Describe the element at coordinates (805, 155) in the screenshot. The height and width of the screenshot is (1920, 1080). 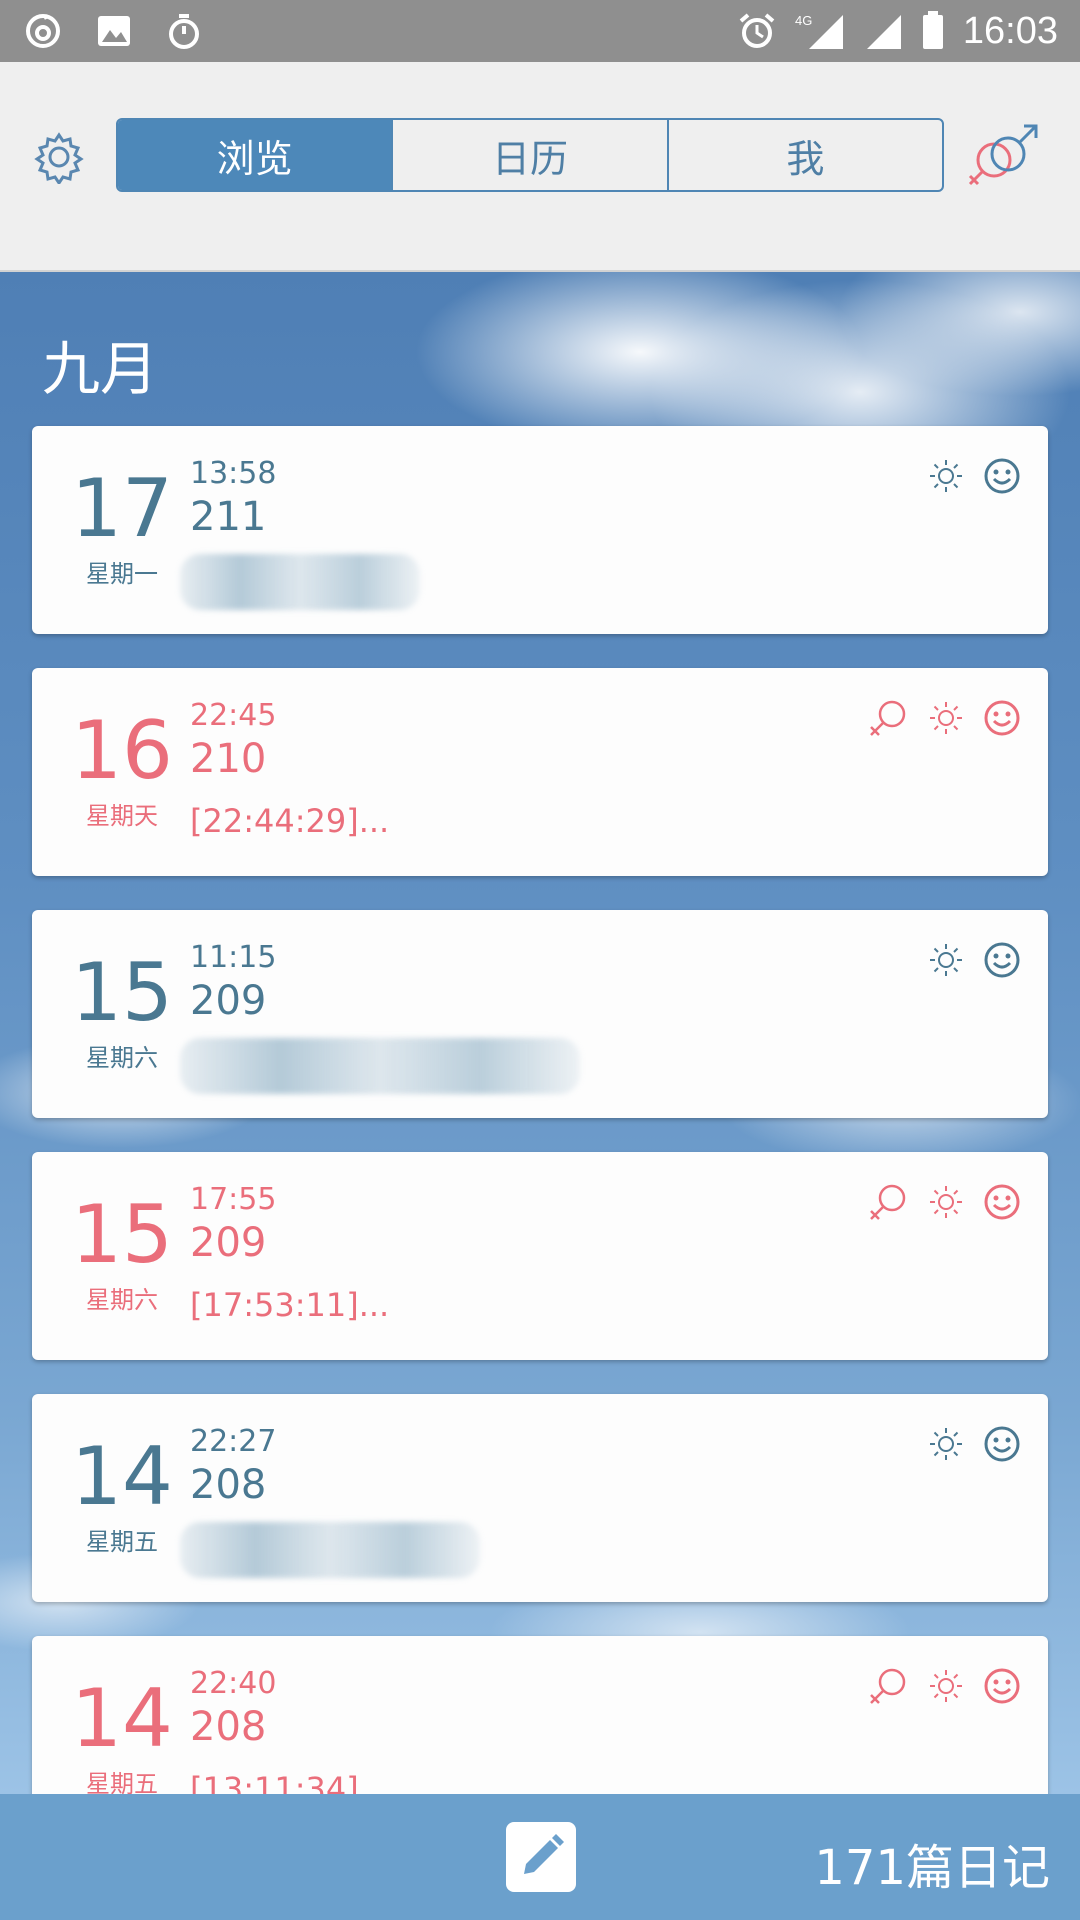
I see `tab-me: 我` at that location.